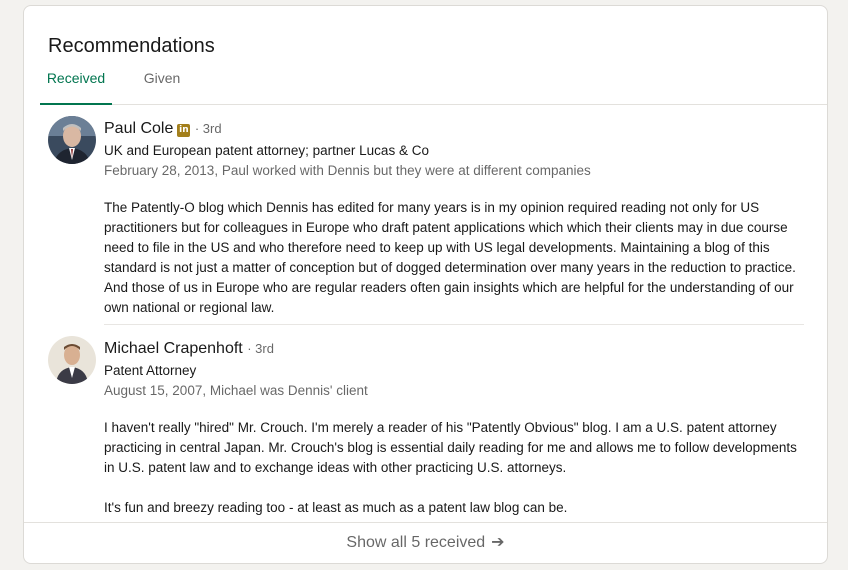 Image resolution: width=848 pixels, height=570 pixels. I want to click on show-all-button: Show all 5 received ➔, so click(425, 542).